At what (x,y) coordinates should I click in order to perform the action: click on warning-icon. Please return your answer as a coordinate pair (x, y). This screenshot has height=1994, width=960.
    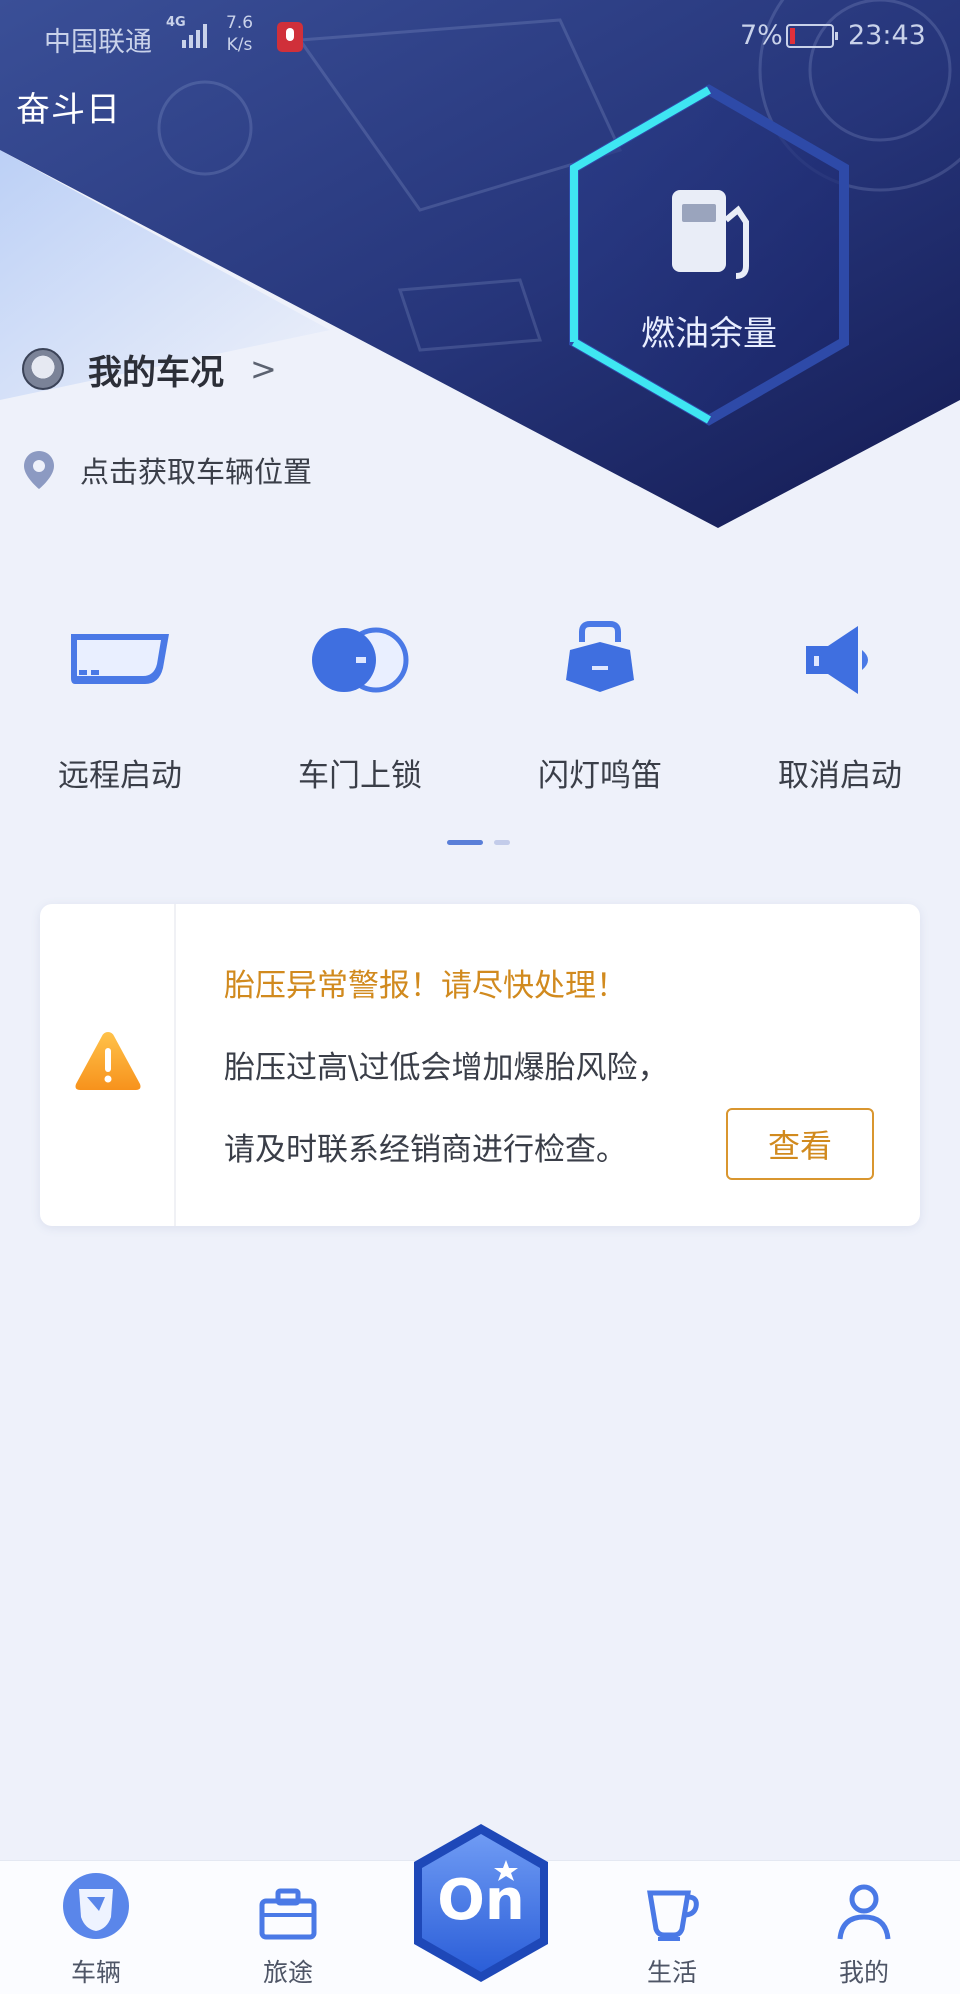
    Looking at the image, I should click on (108, 1061).